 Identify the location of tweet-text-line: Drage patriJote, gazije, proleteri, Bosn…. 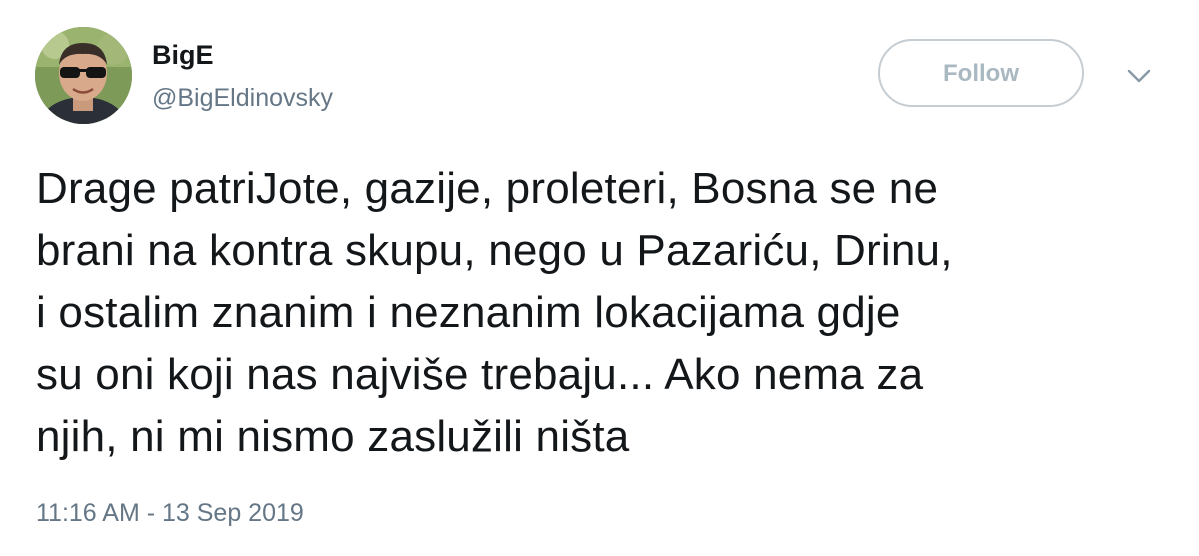
(487, 188).